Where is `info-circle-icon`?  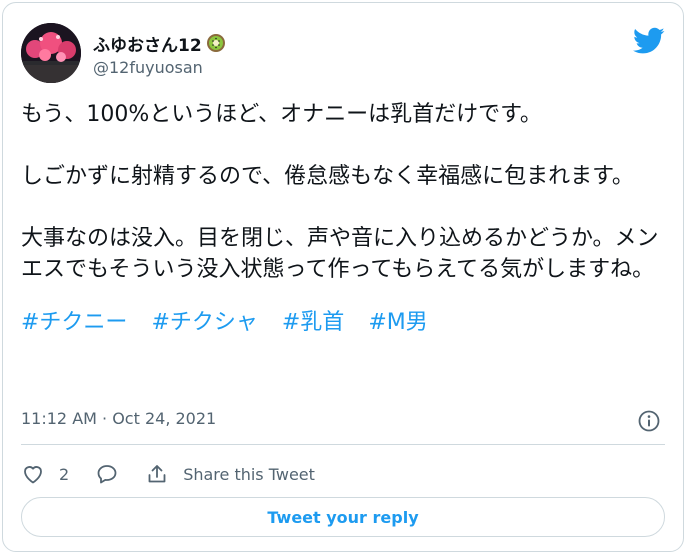
info-circle-icon is located at coordinates (649, 421).